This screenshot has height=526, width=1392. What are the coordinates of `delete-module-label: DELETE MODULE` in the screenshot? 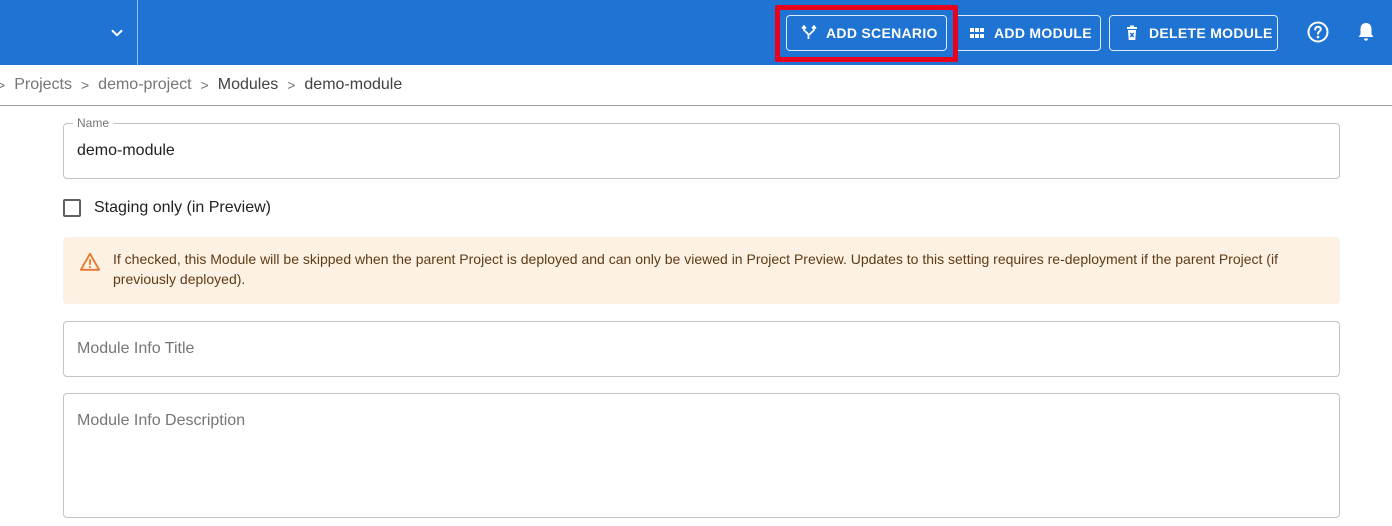 It's located at (1211, 33).